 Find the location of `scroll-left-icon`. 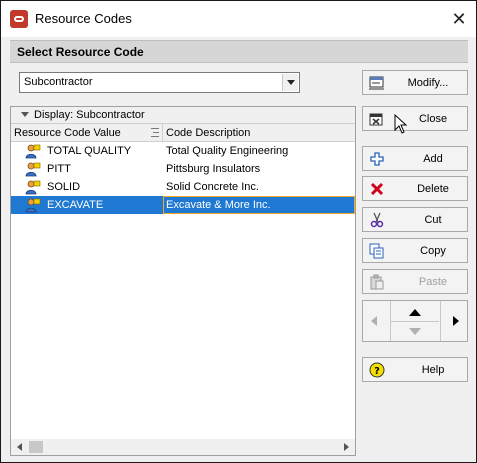

scroll-left-icon is located at coordinates (19, 447).